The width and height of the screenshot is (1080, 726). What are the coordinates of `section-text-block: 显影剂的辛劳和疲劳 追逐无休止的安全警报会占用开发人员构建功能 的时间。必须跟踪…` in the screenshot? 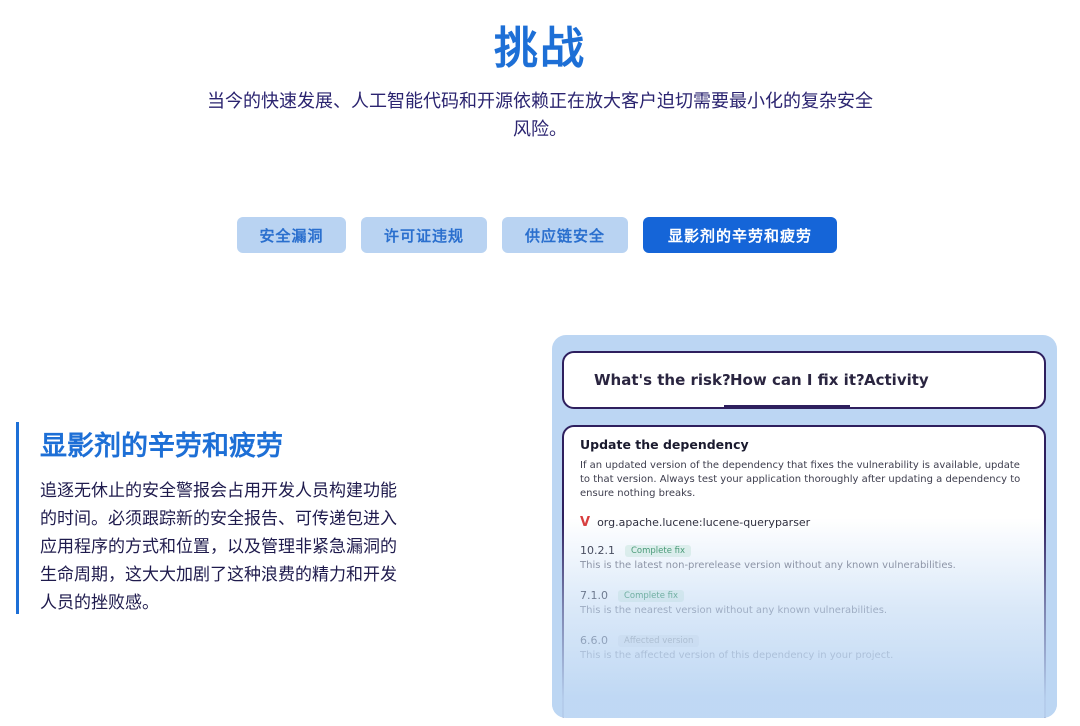 It's located at (231, 518).